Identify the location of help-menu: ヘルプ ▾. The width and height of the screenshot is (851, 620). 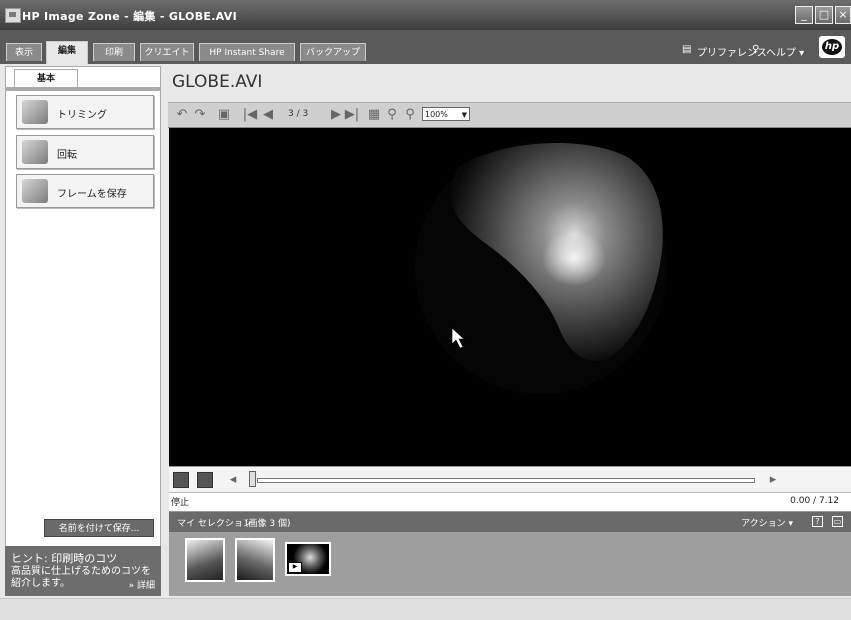
(785, 51).